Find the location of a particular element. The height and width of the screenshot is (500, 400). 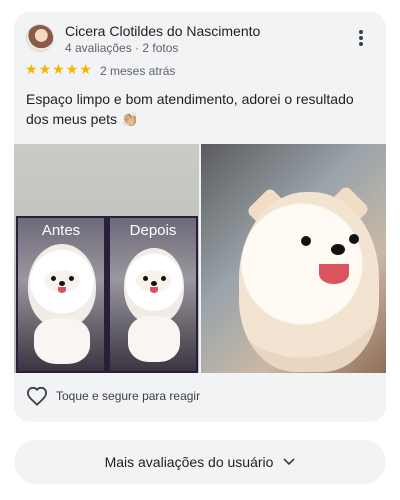

author-meta: 4 avaliações · 2 fotos is located at coordinates (122, 48).